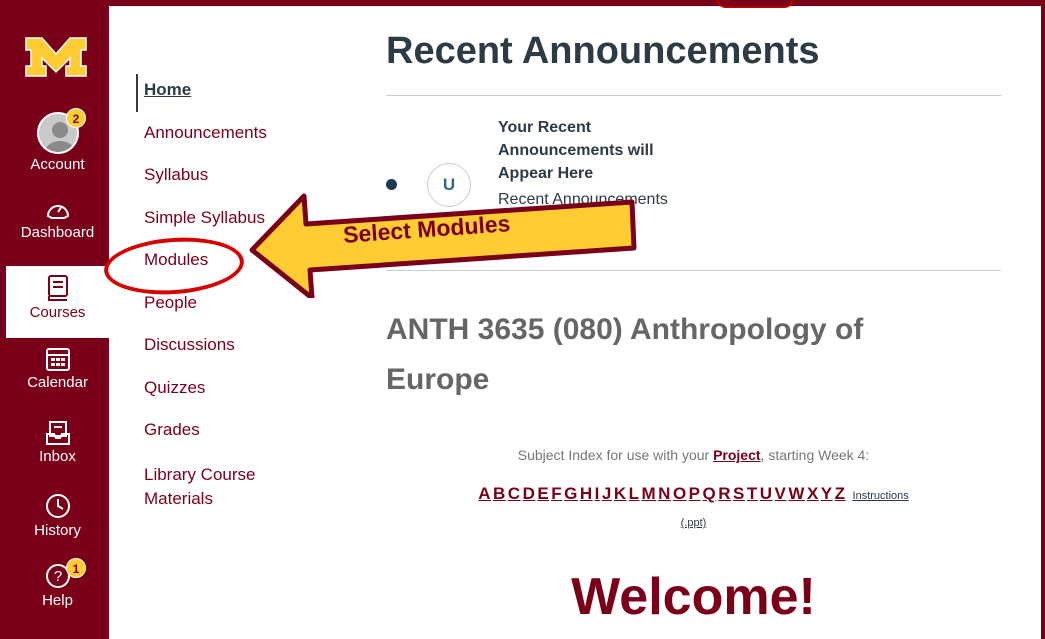  What do you see at coordinates (57, 219) in the screenshot?
I see `nav-dashboard: Dashboard` at bounding box center [57, 219].